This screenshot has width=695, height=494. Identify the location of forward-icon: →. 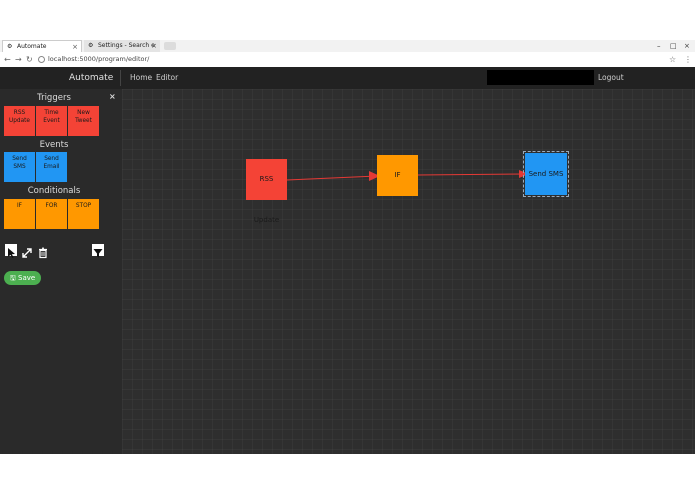
(18, 59).